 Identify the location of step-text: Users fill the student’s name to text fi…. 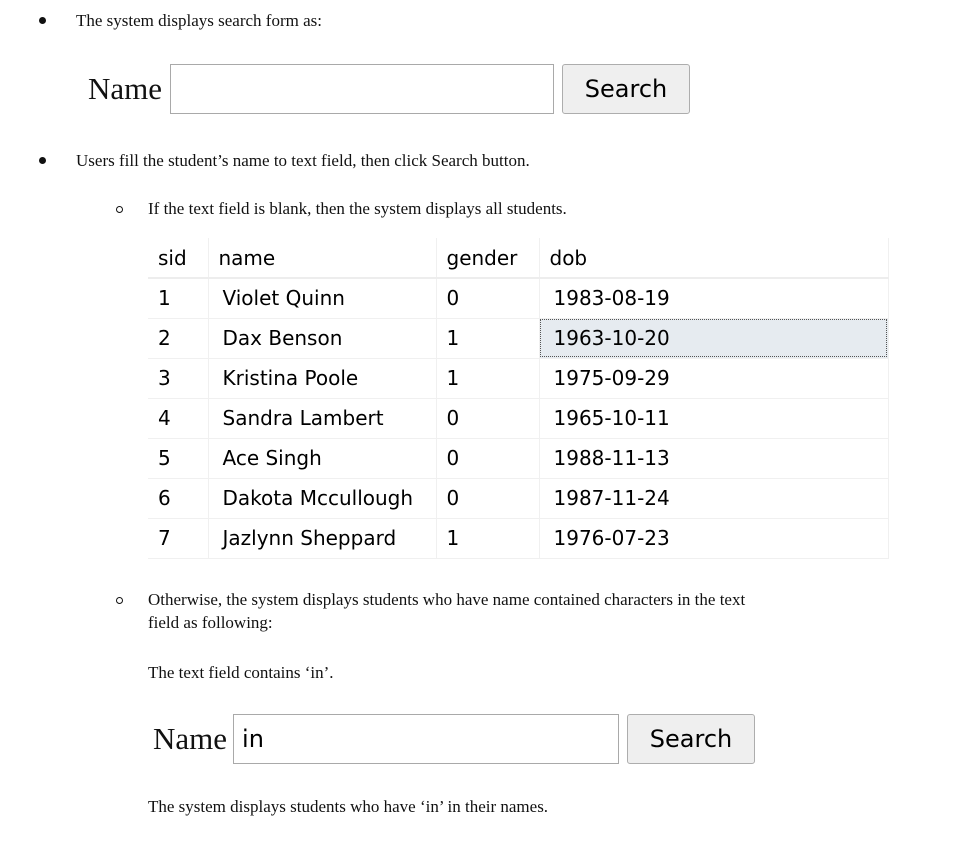
(303, 160).